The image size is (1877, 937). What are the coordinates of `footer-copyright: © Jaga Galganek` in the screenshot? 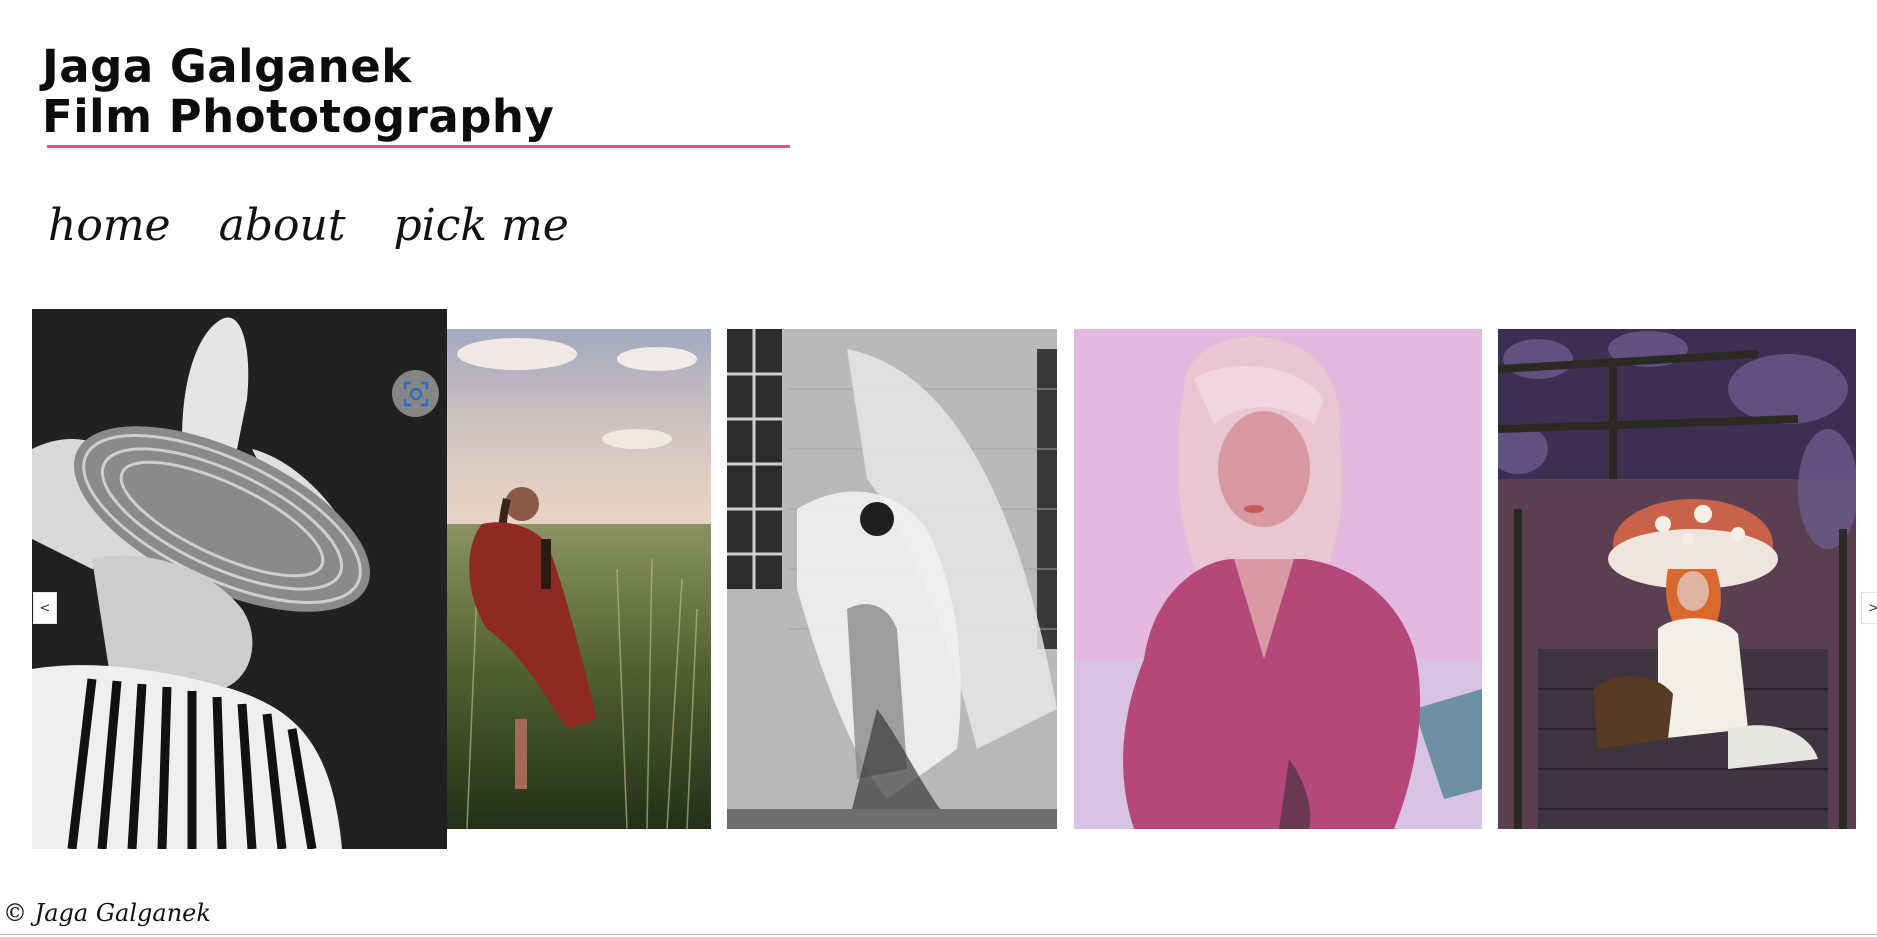 It's located at (107, 913).